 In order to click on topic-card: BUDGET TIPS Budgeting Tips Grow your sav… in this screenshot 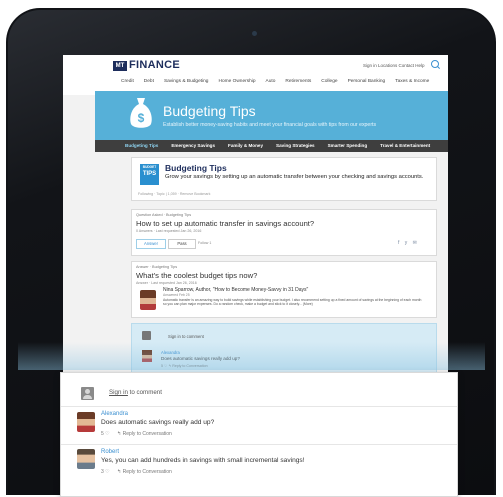, I will do `click(284, 179)`.